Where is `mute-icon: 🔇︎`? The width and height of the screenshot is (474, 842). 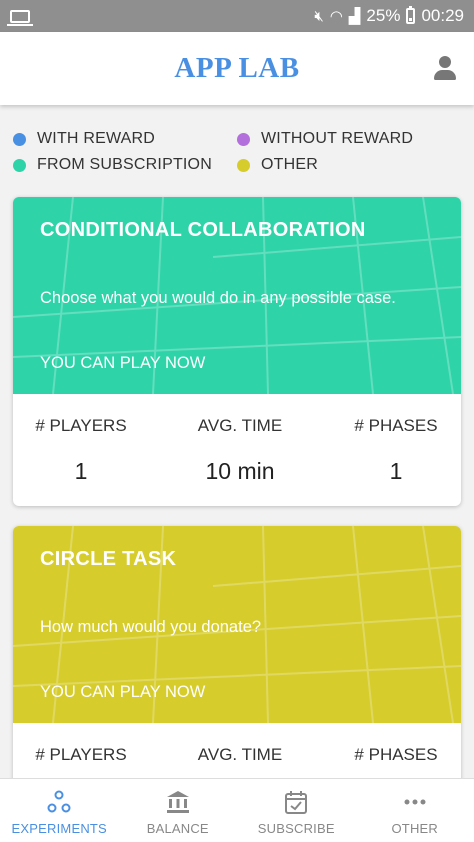
mute-icon: 🔇︎ is located at coordinates (319, 16).